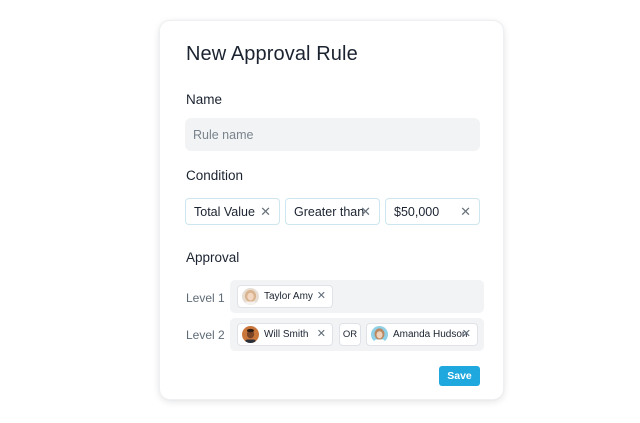 The width and height of the screenshot is (640, 423). I want to click on level-1-approvers: Taylor Amy ✕, so click(357, 296).